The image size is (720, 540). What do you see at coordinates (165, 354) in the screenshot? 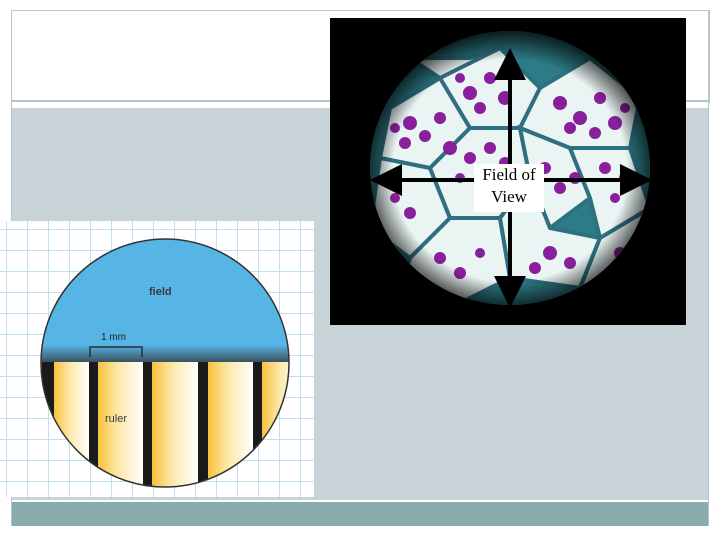
I see `field-edge-shadow` at bounding box center [165, 354].